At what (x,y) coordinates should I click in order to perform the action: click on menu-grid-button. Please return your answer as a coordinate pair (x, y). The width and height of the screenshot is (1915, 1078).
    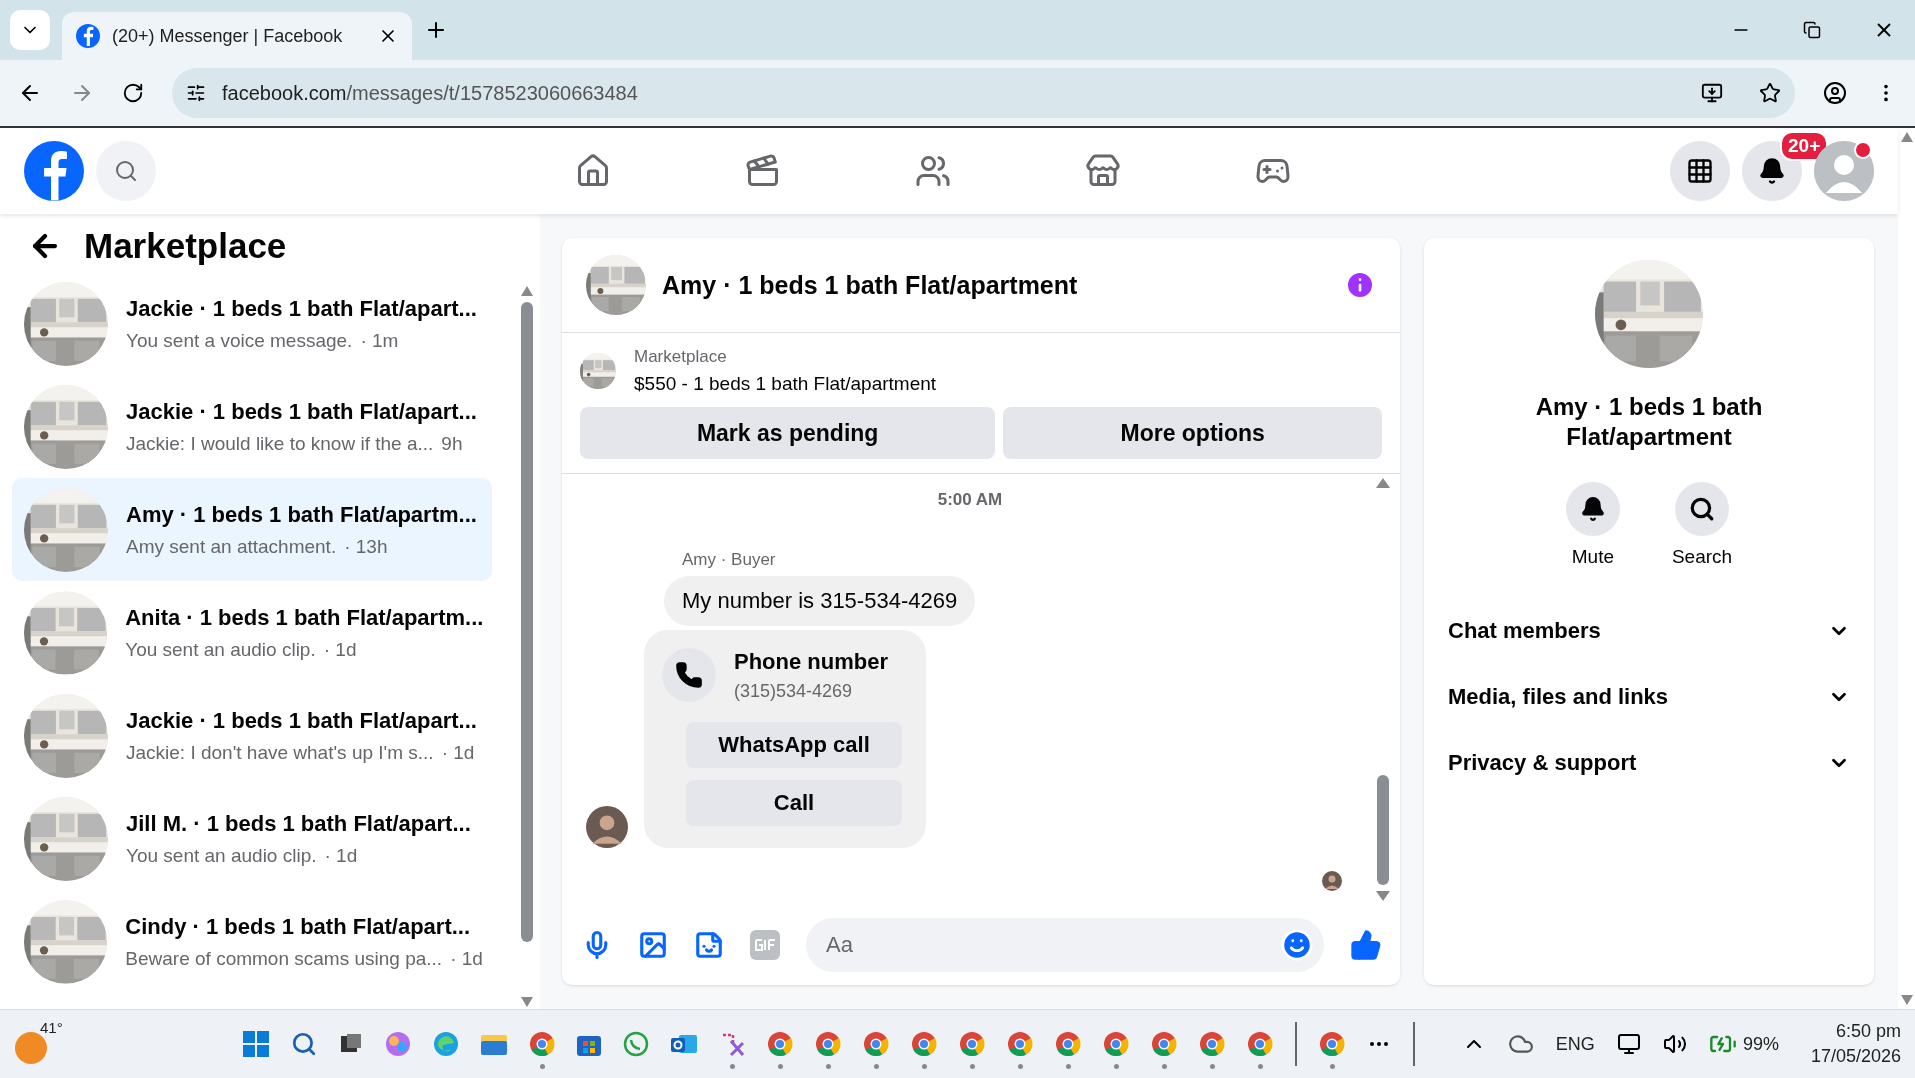
    Looking at the image, I should click on (1700, 171).